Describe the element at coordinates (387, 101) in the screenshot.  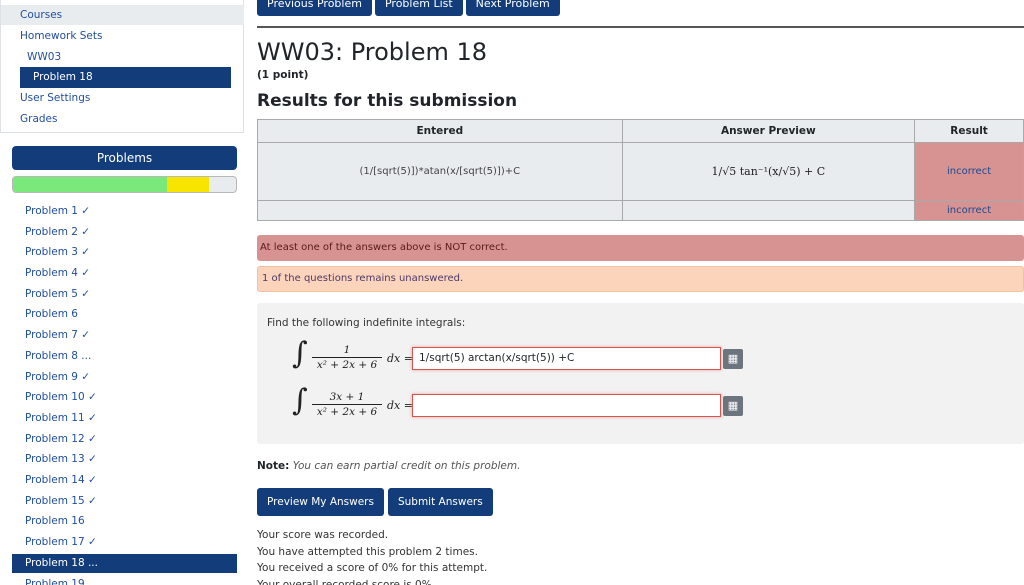
I see `results-heading: Results for this submission` at that location.